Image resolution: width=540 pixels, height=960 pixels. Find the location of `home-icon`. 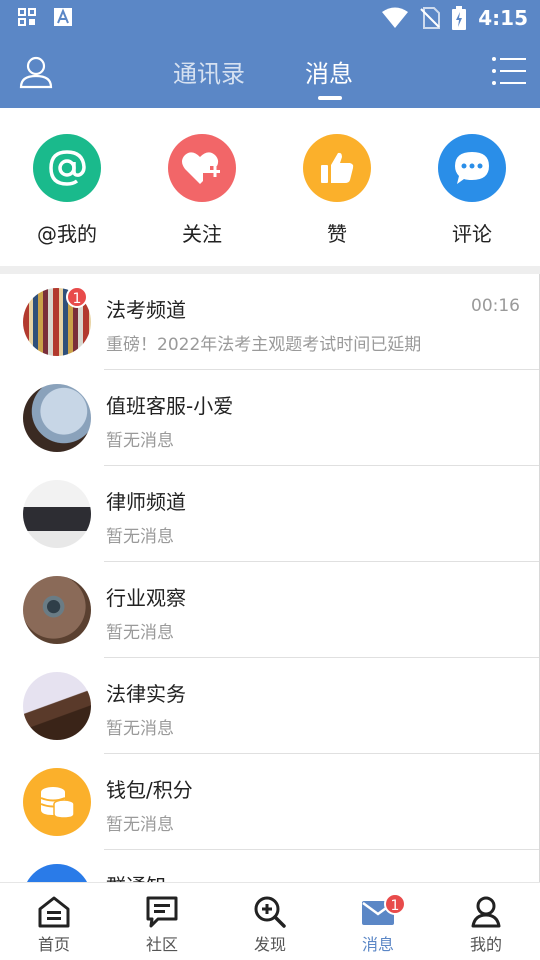

home-icon is located at coordinates (54, 912).